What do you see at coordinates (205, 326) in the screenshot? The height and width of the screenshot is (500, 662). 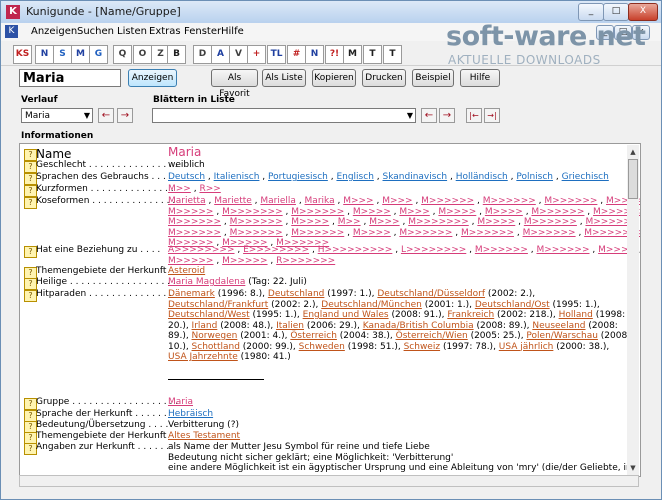 I see `value-link: Irland` at bounding box center [205, 326].